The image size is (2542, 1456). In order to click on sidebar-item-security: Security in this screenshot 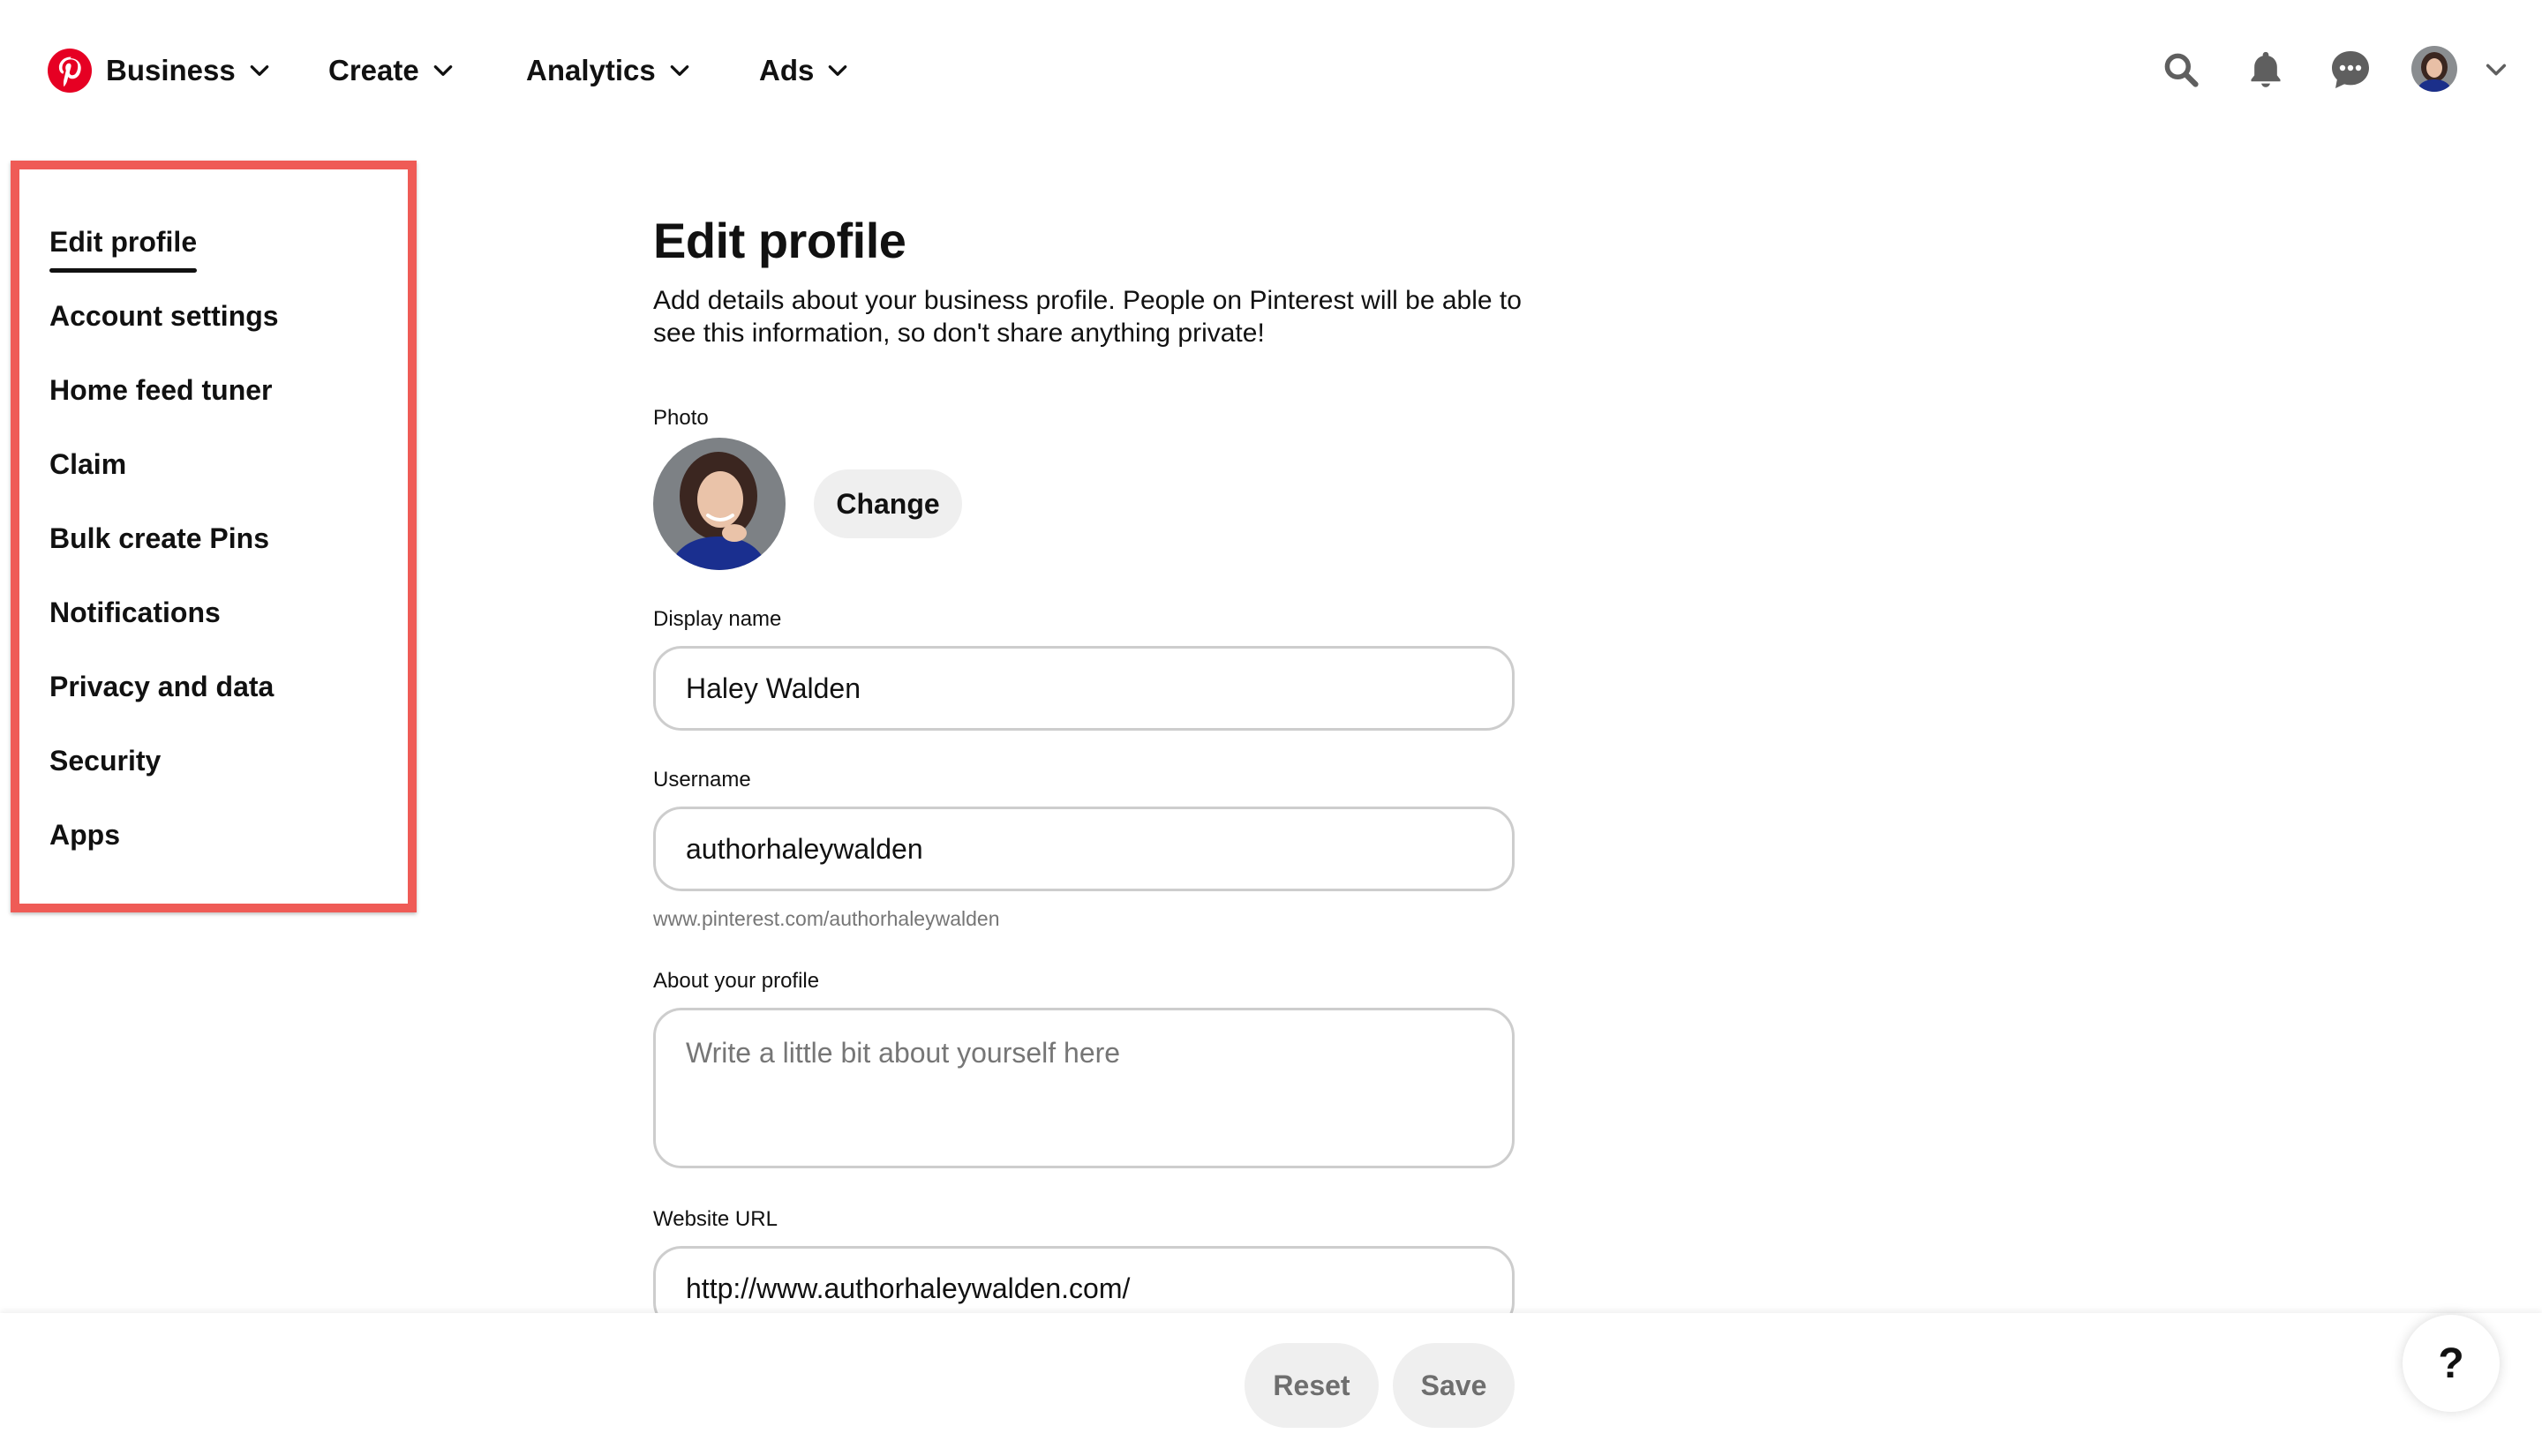, I will do `click(105, 761)`.